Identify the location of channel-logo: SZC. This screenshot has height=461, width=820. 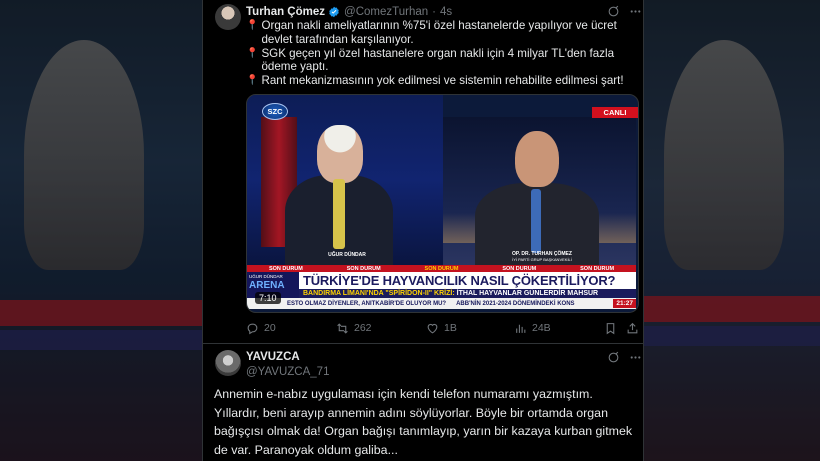
(275, 111).